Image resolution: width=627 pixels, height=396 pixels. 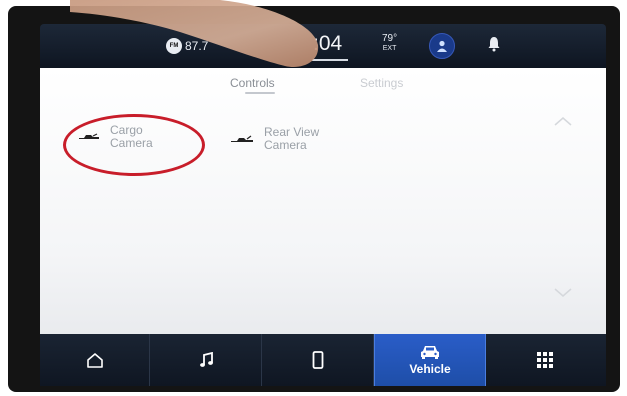 I want to click on rear-view-camera-button: Rear View Camera, so click(x=287, y=139).